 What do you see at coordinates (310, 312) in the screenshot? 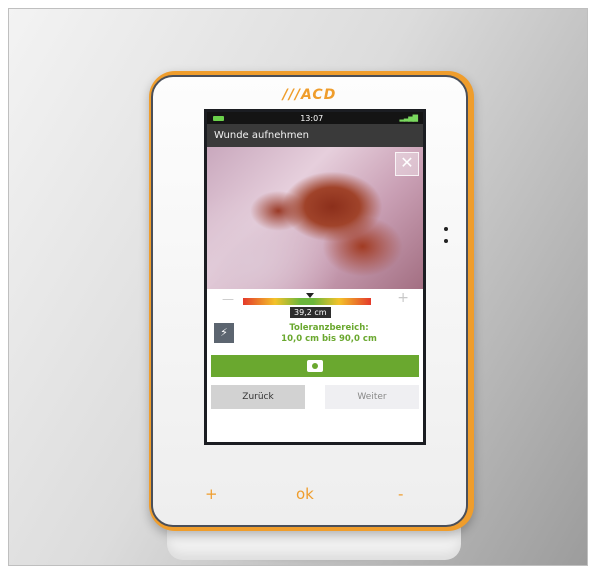
I see `distance-value: 39,2 cm` at bounding box center [310, 312].